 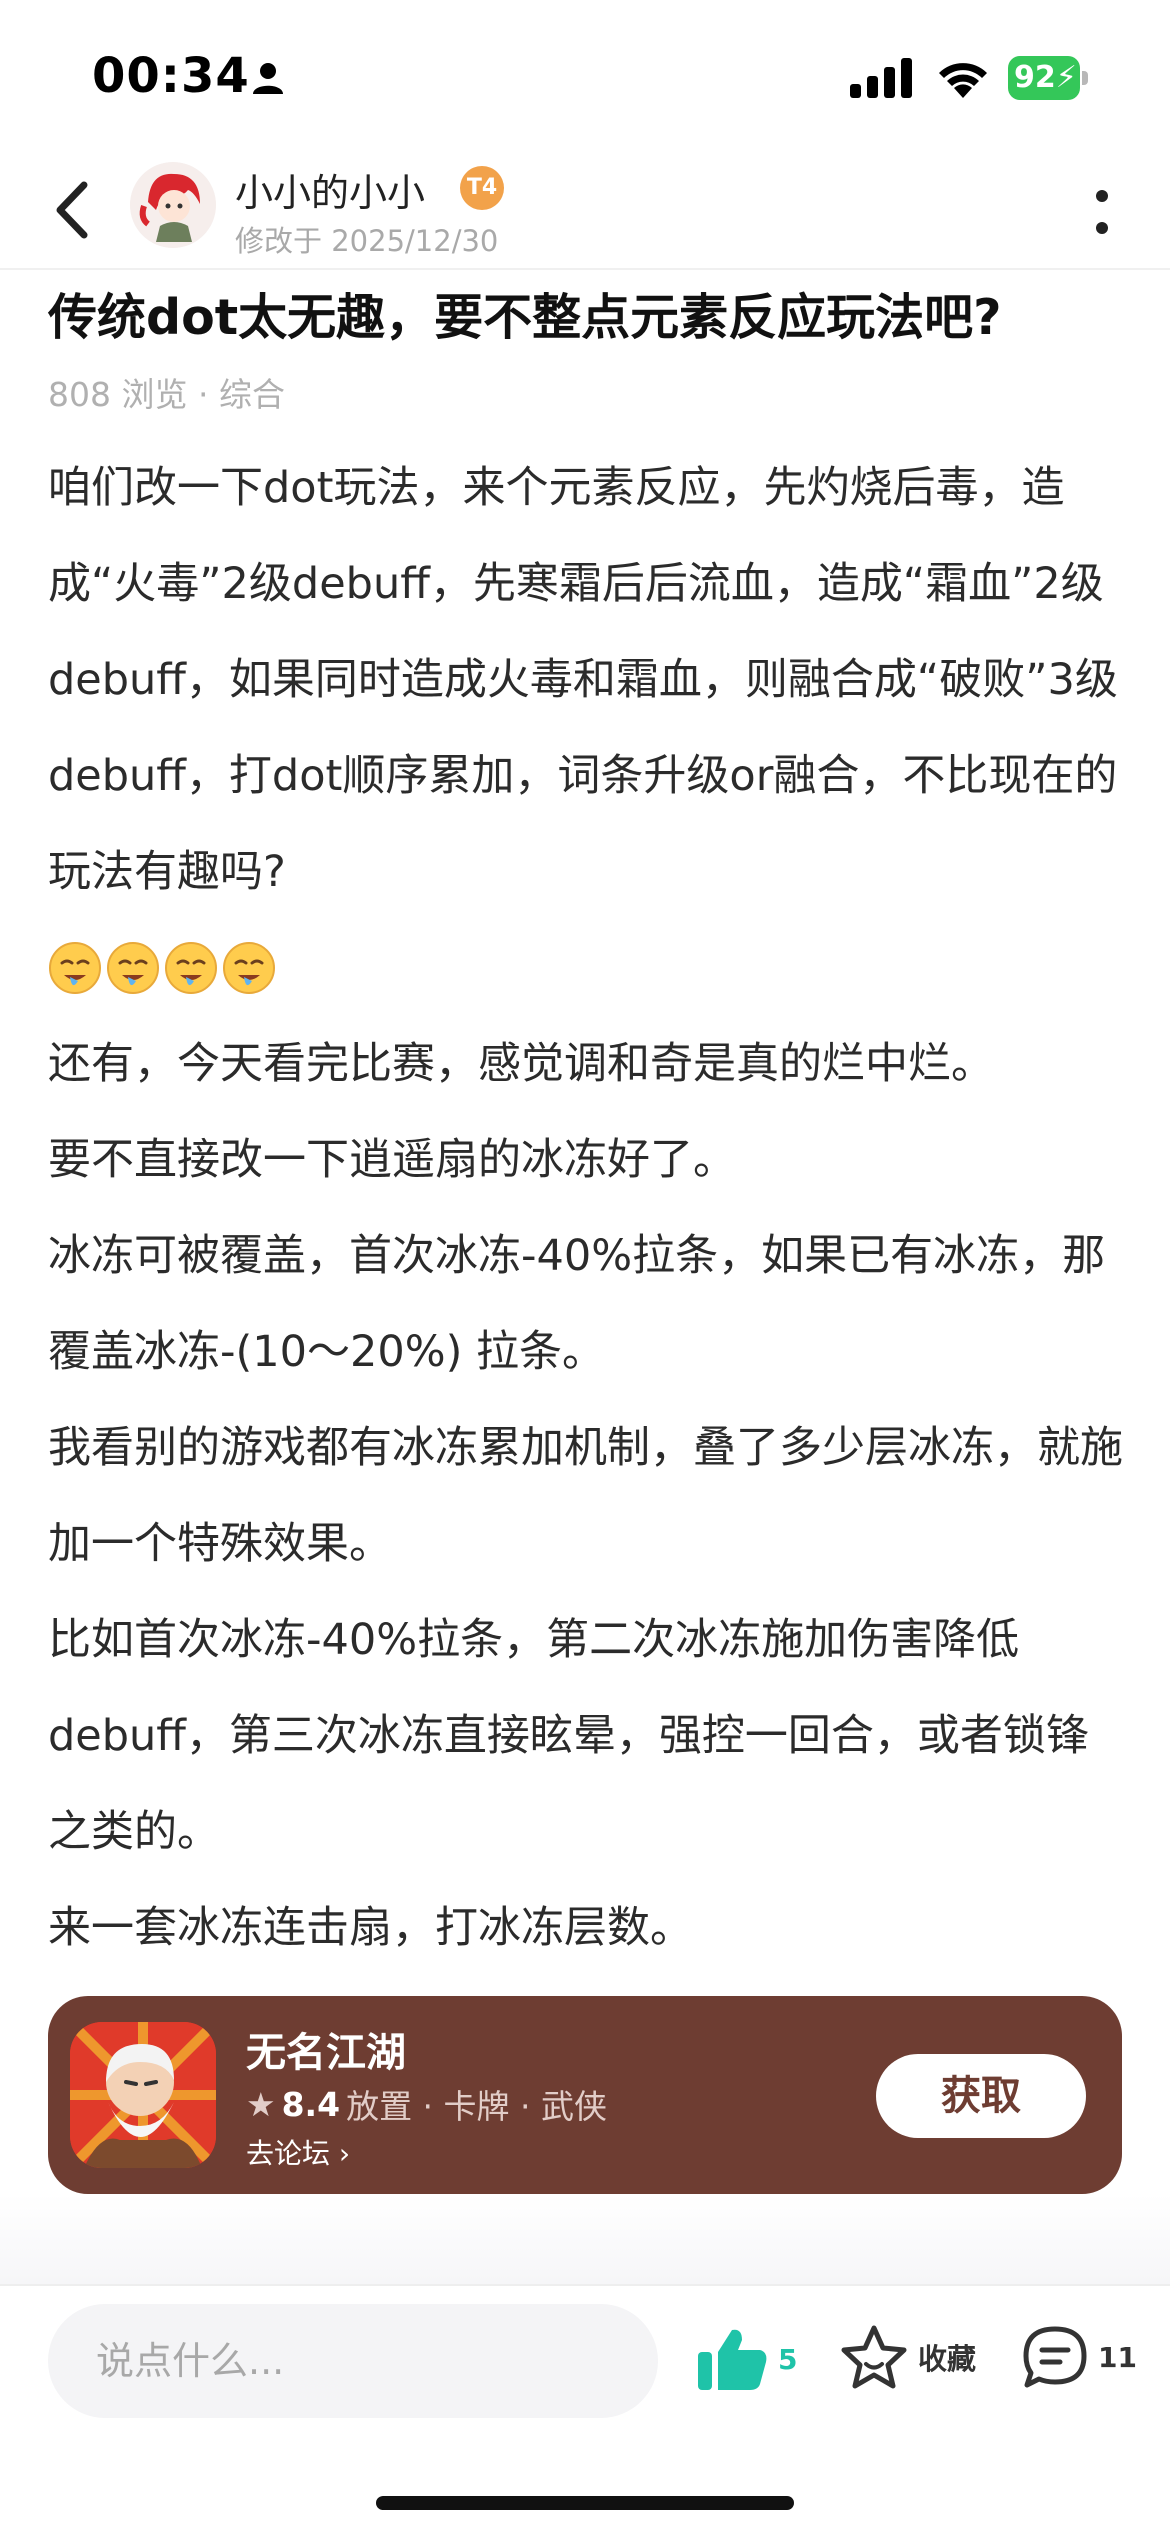 I want to click on home-indicator, so click(x=585, y=2503).